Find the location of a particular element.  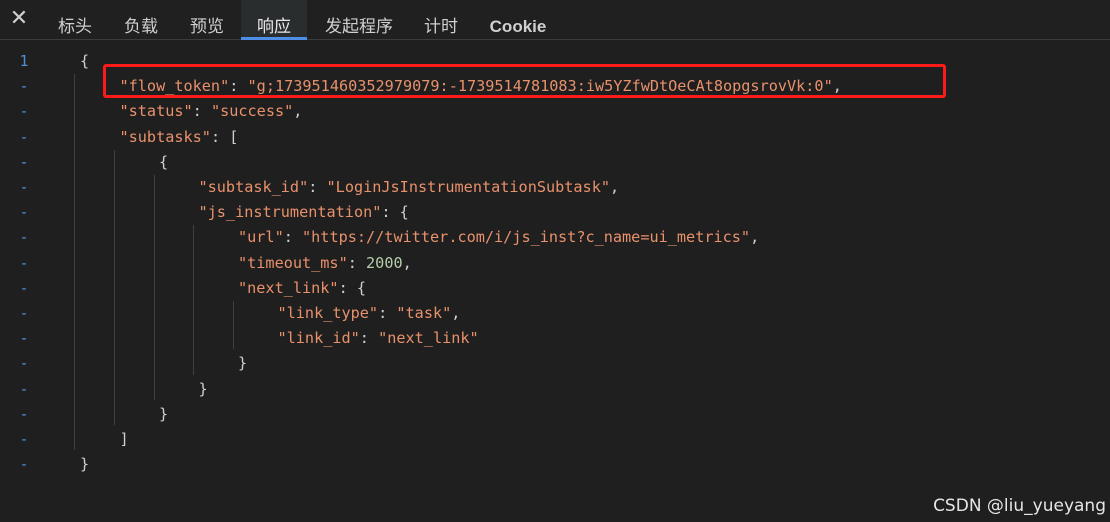

code-text: "link_type": "task", is located at coordinates (369, 313).